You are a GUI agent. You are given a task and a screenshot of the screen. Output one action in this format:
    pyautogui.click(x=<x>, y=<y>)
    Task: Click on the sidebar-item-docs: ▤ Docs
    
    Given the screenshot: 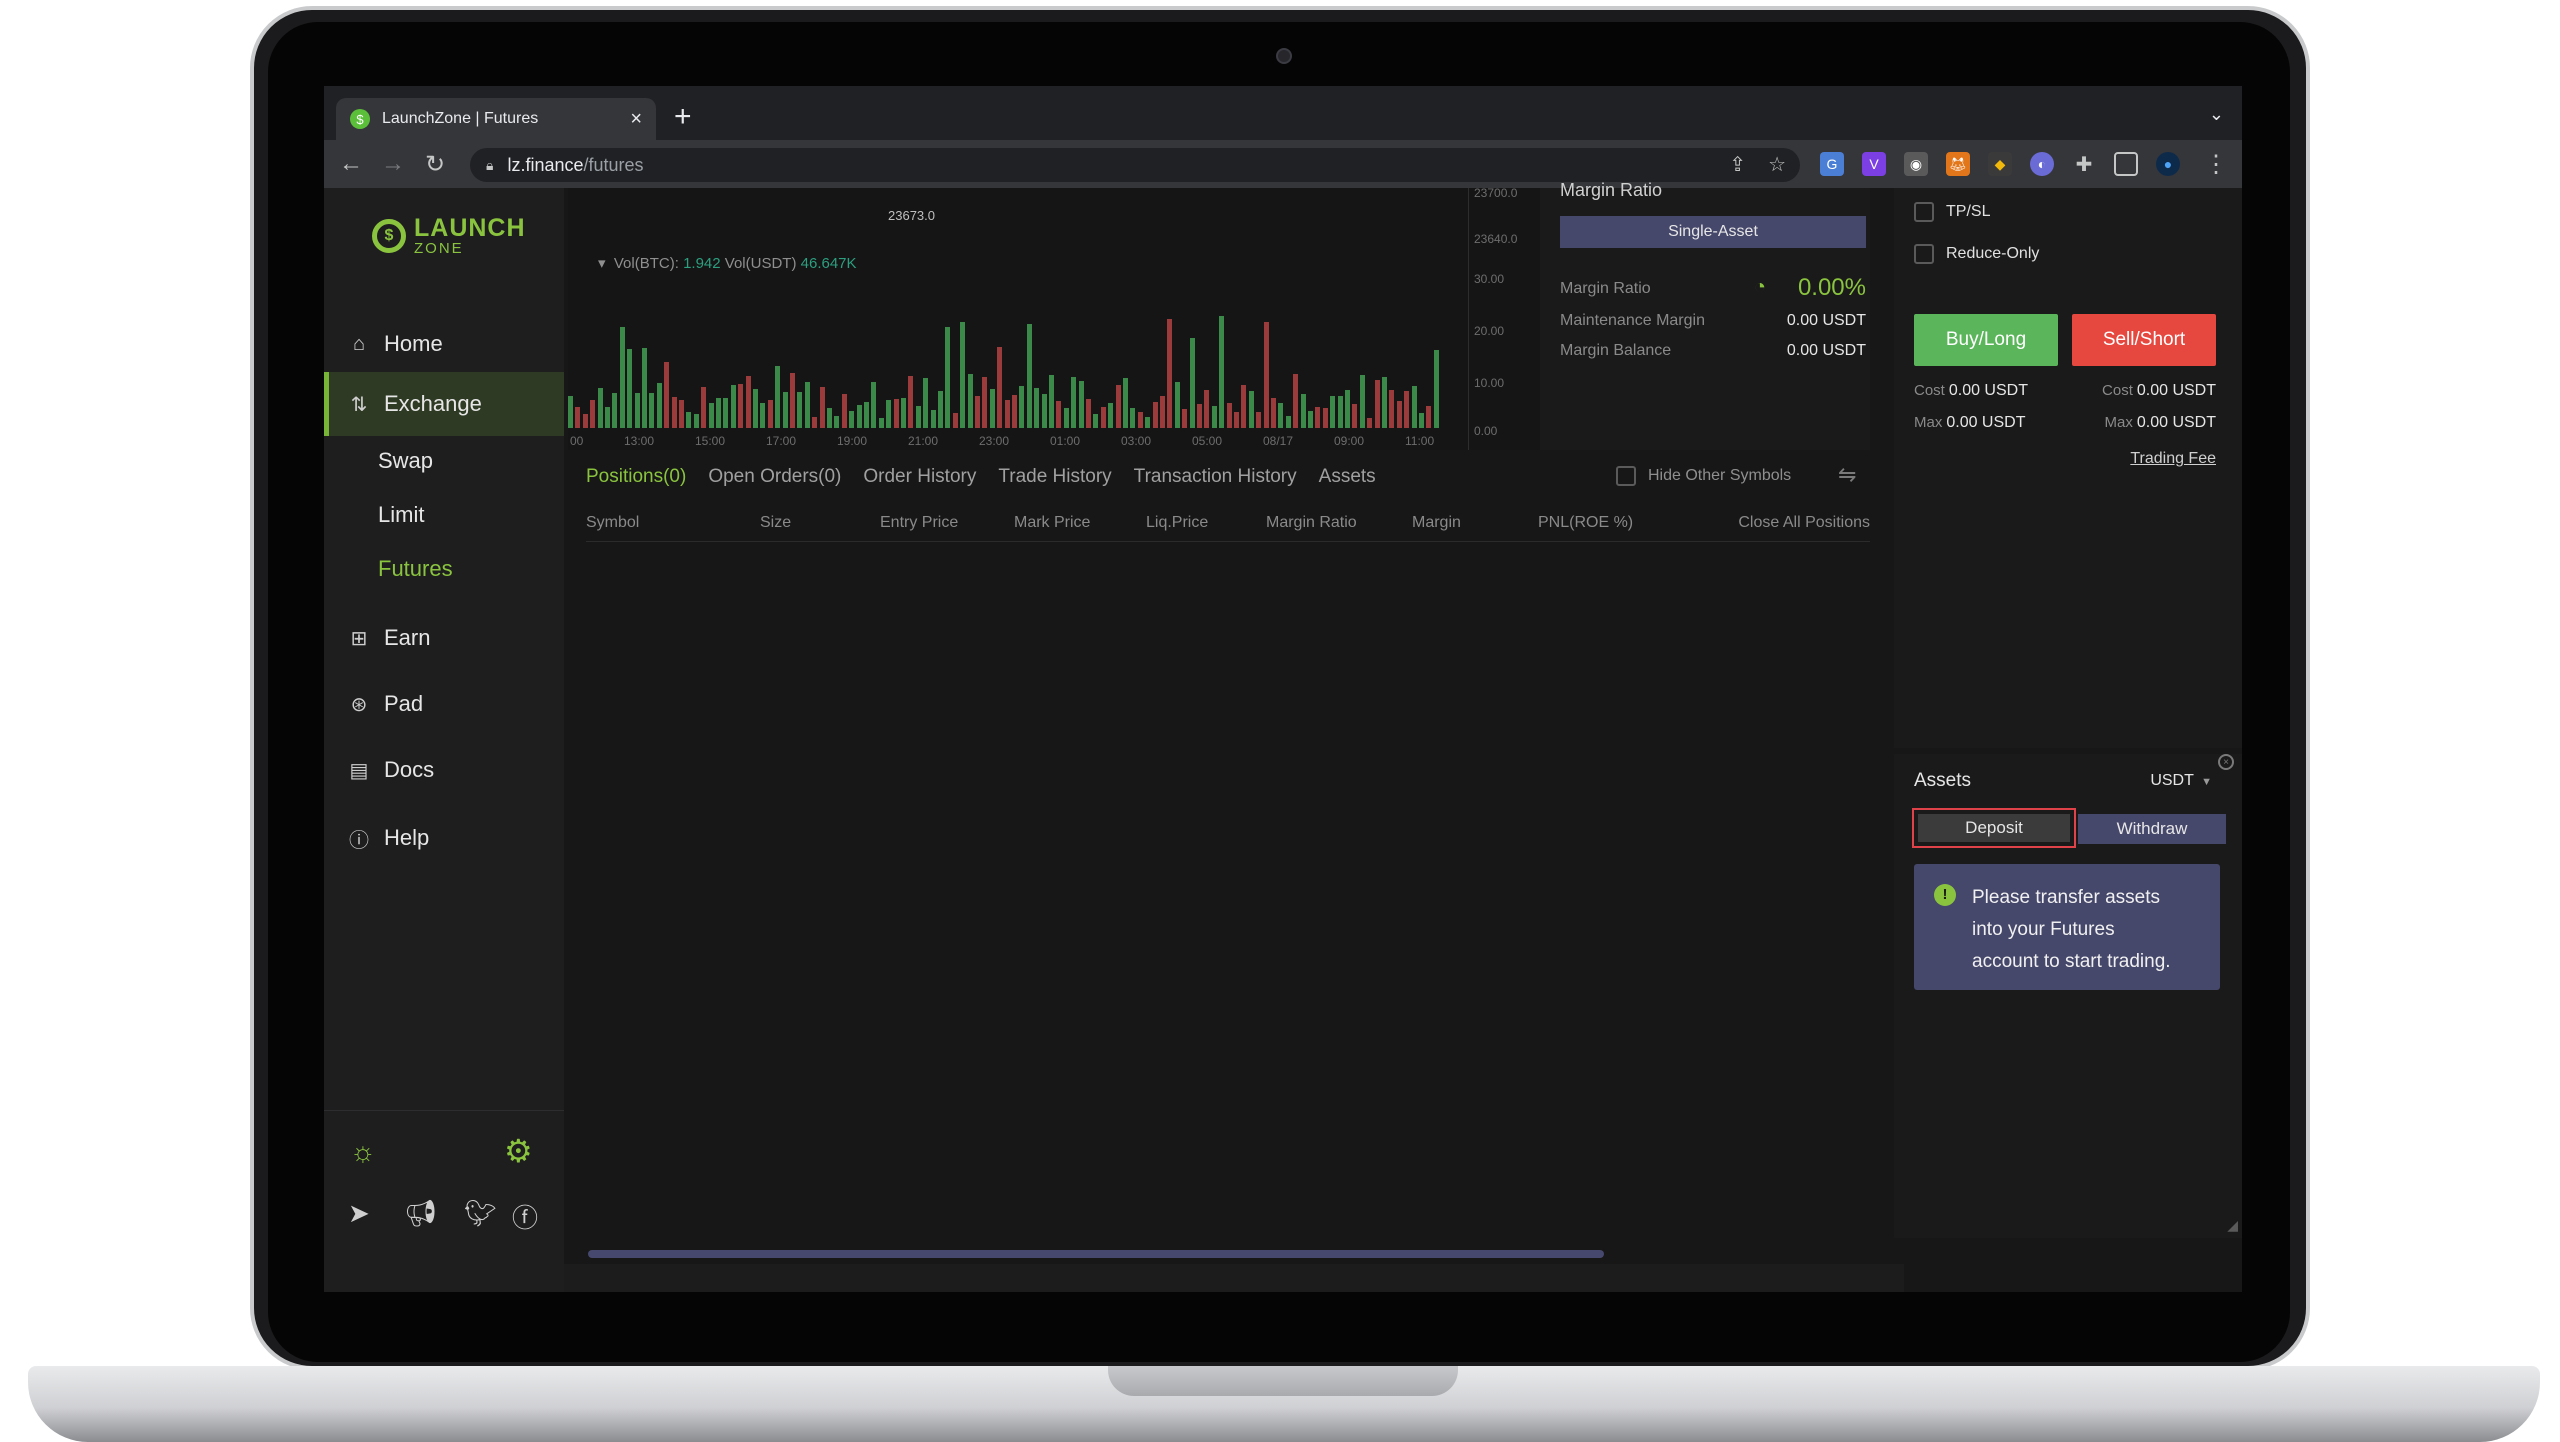 What is the action you would take?
    pyautogui.click(x=444, y=770)
    